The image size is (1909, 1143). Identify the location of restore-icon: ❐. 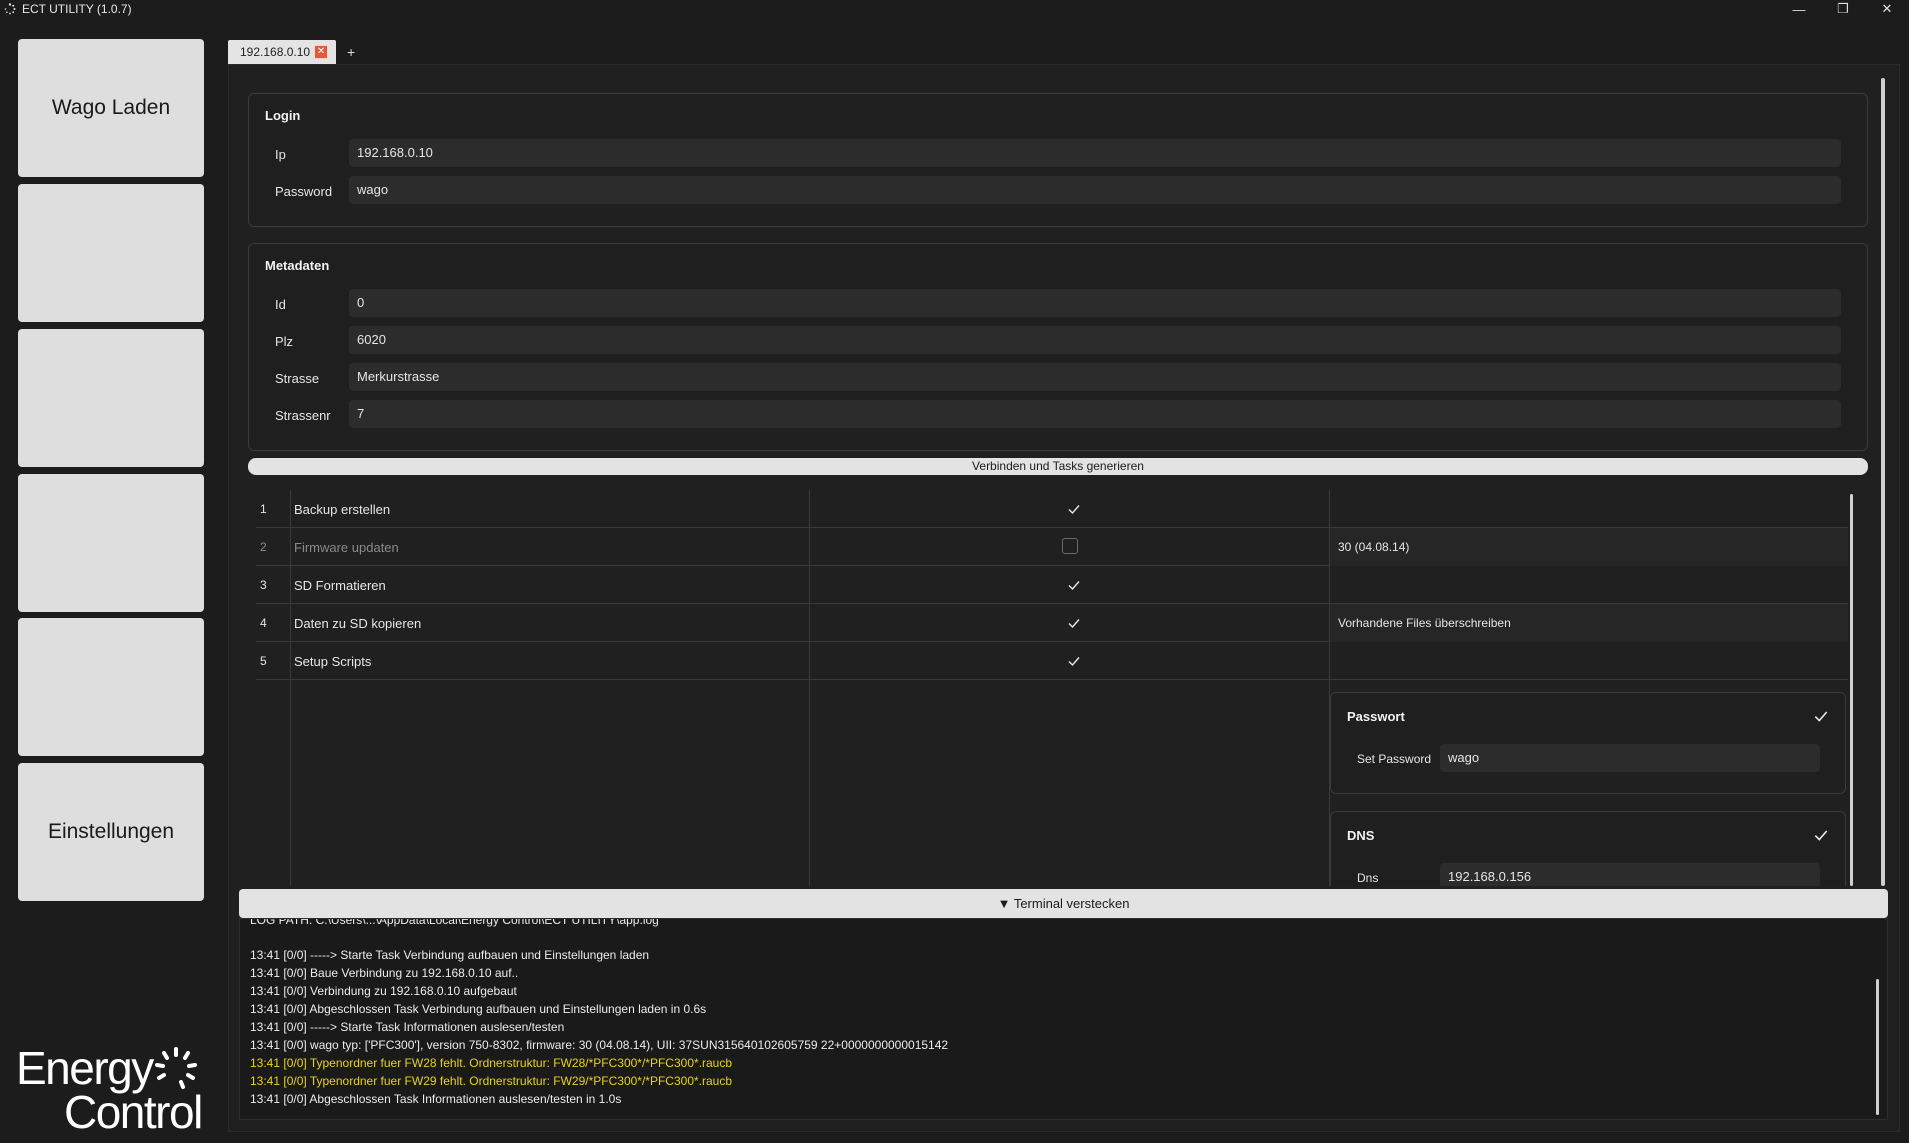
(1843, 9).